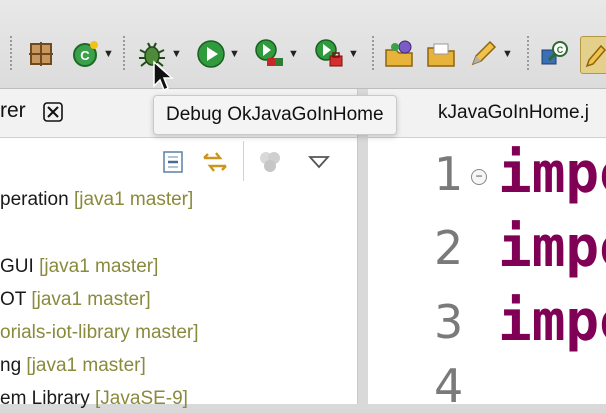 The height and width of the screenshot is (413, 606). I want to click on close-icon, so click(53, 114).